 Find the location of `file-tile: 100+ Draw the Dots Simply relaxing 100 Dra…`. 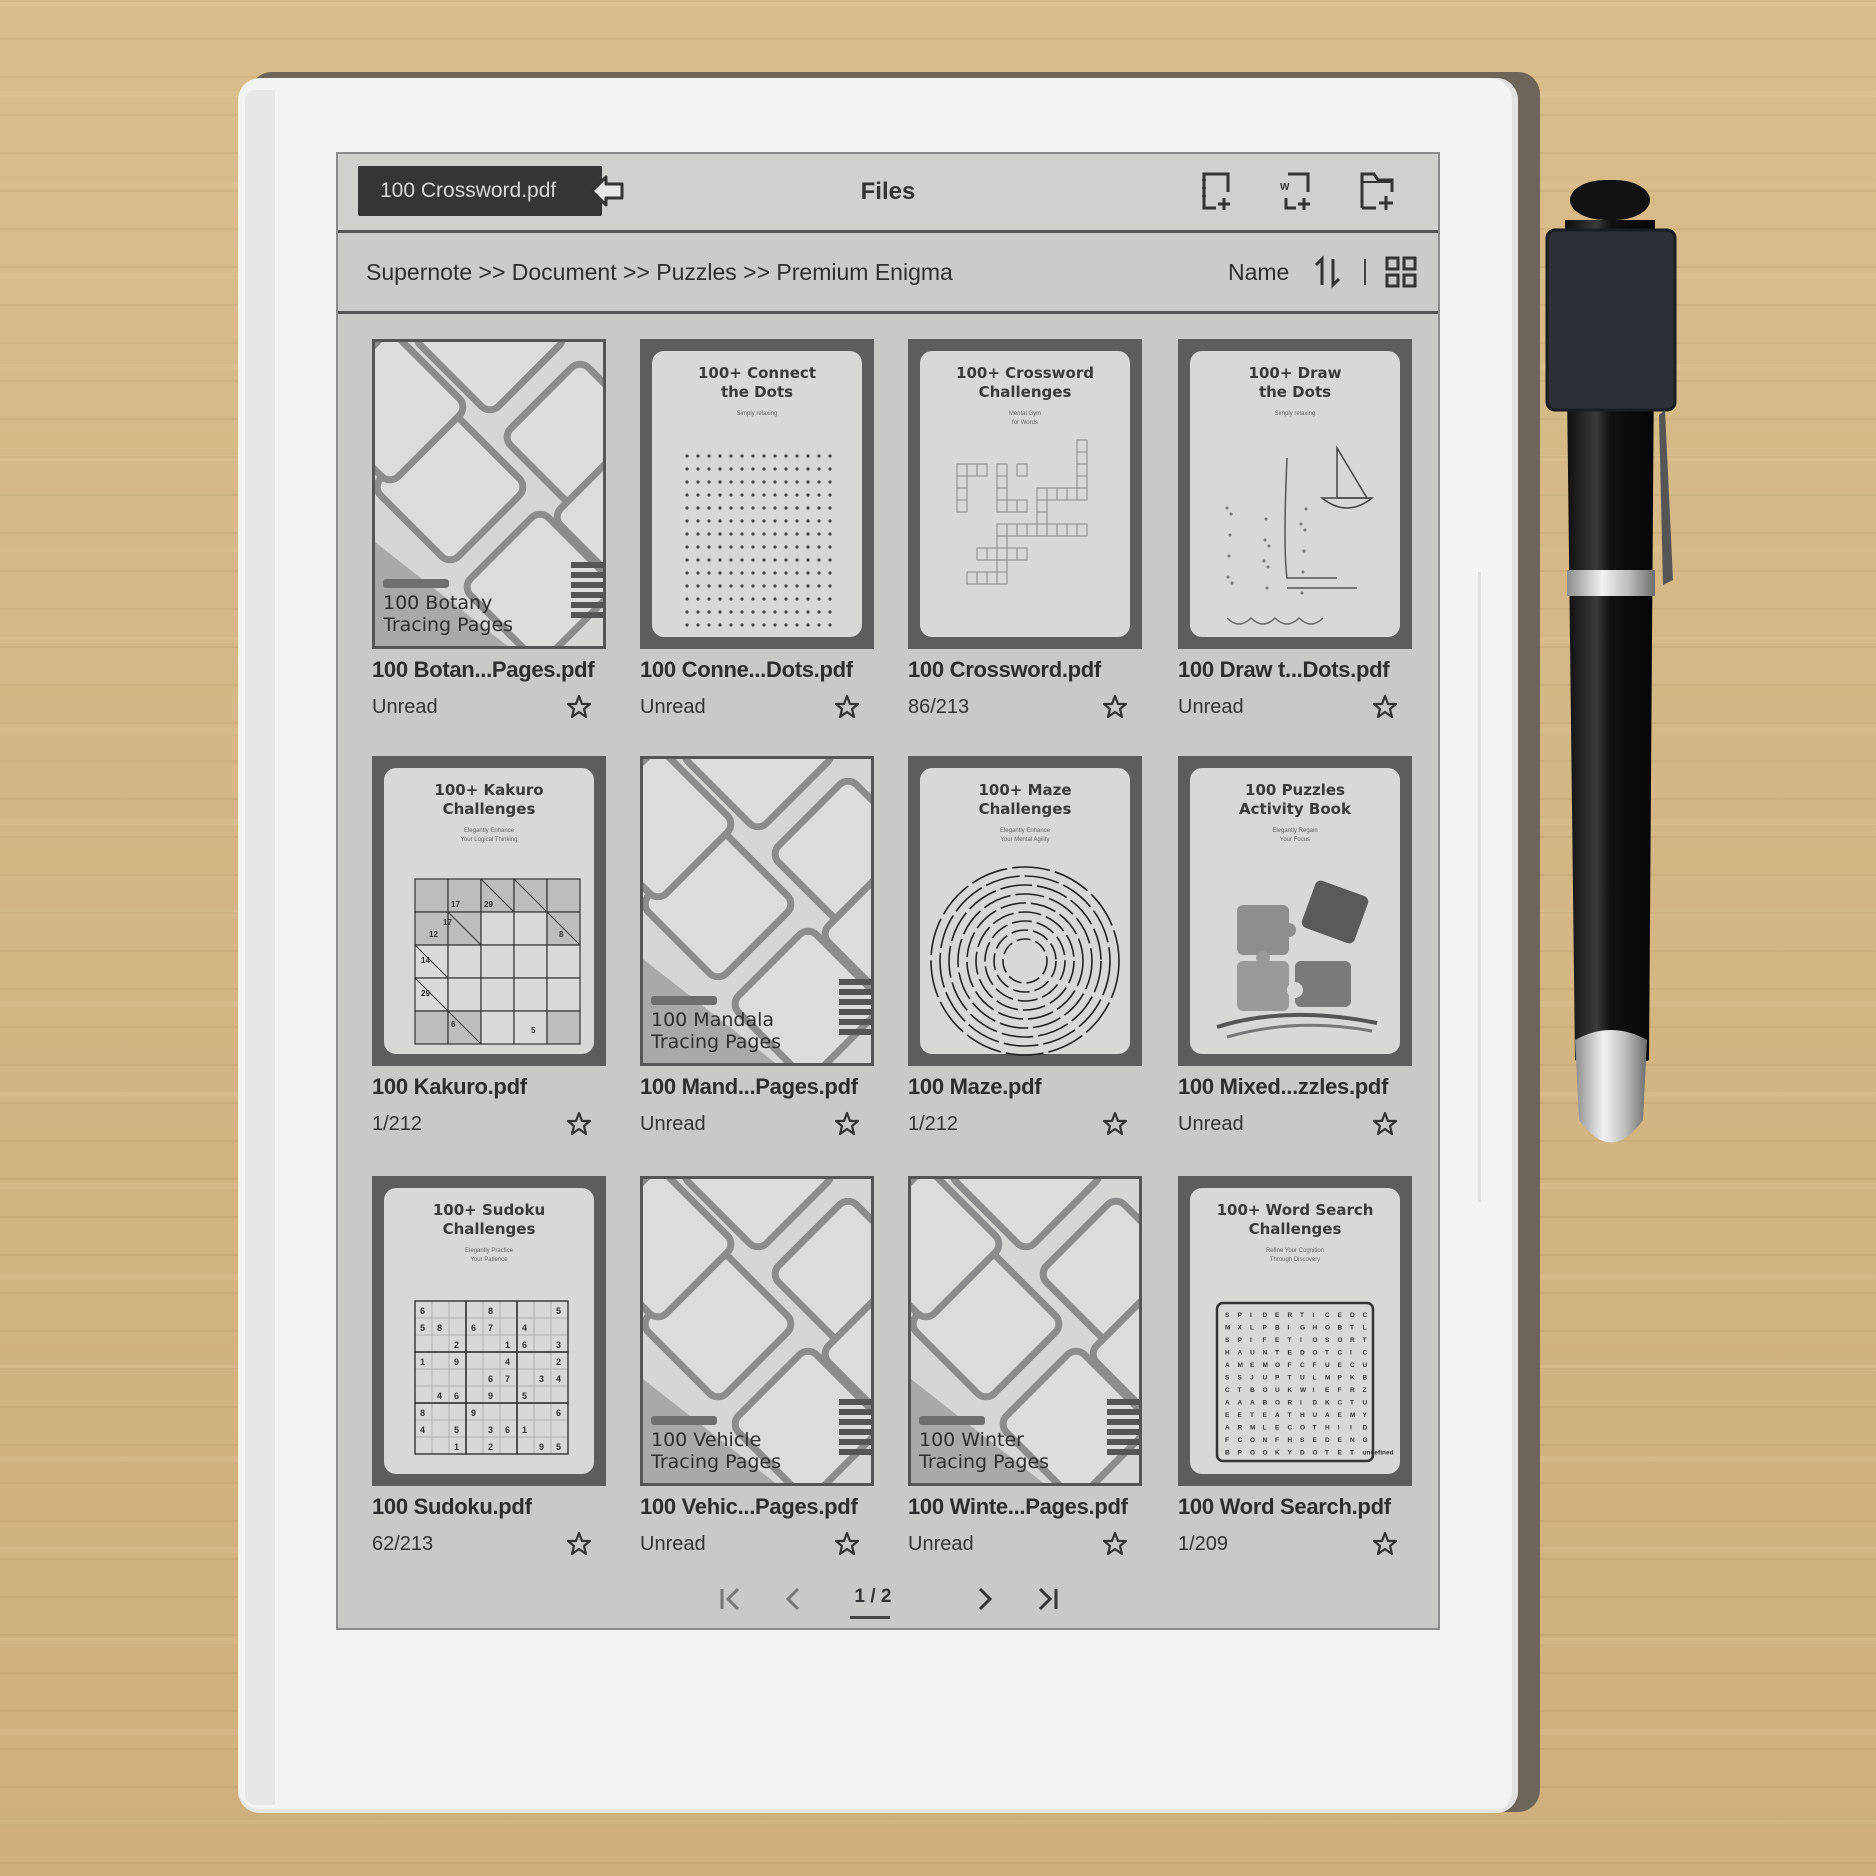

file-tile: 100+ Draw the Dots Simply relaxing 100 Dra… is located at coordinates (1298, 529).